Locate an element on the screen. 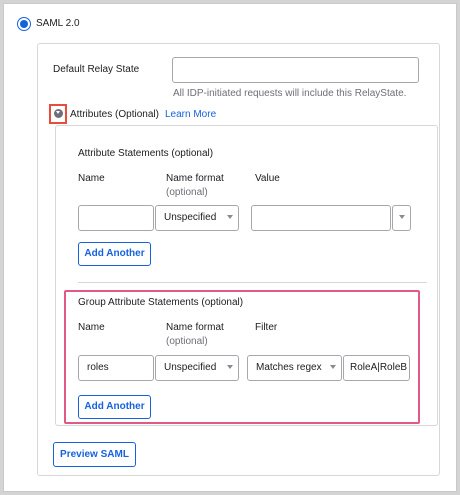 This screenshot has height=495, width=460. attr-value-input is located at coordinates (321, 218).